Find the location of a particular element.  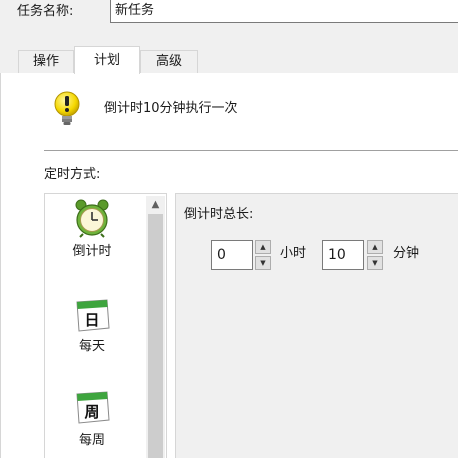

task-name-input: 新任务 is located at coordinates (284, 11).